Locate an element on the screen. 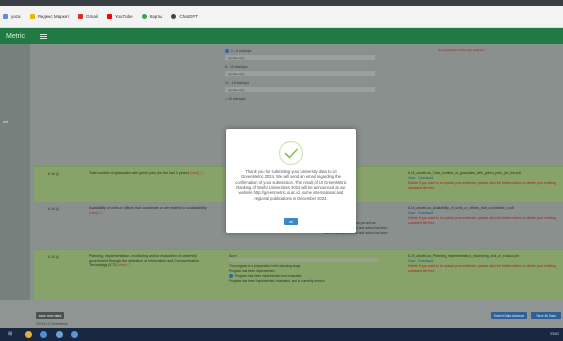 The height and width of the screenshot is (341, 563). explorer-icon is located at coordinates (59, 334).